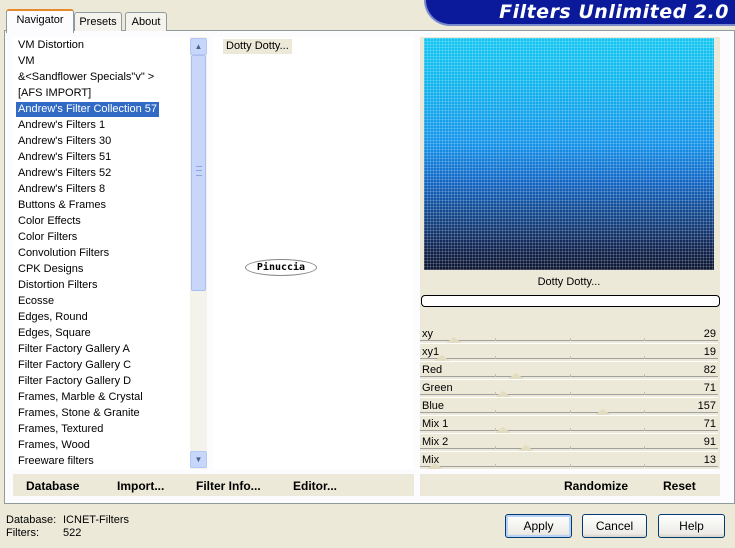 The height and width of the screenshot is (548, 735). I want to click on category-item: Edges, Square, so click(54, 333).